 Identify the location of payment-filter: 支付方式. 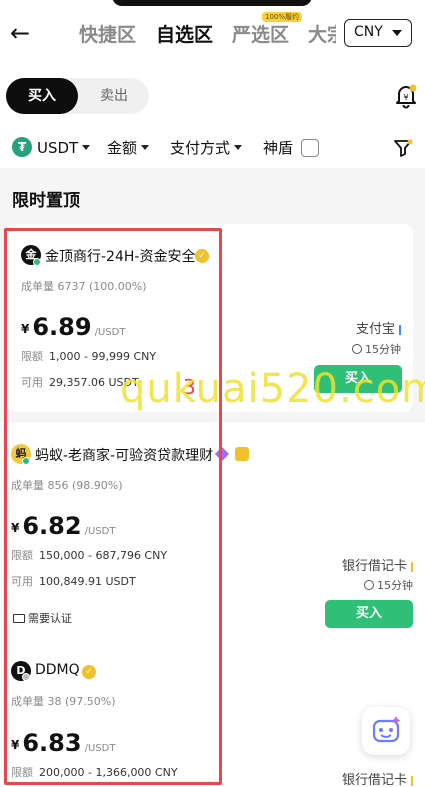
(206, 148).